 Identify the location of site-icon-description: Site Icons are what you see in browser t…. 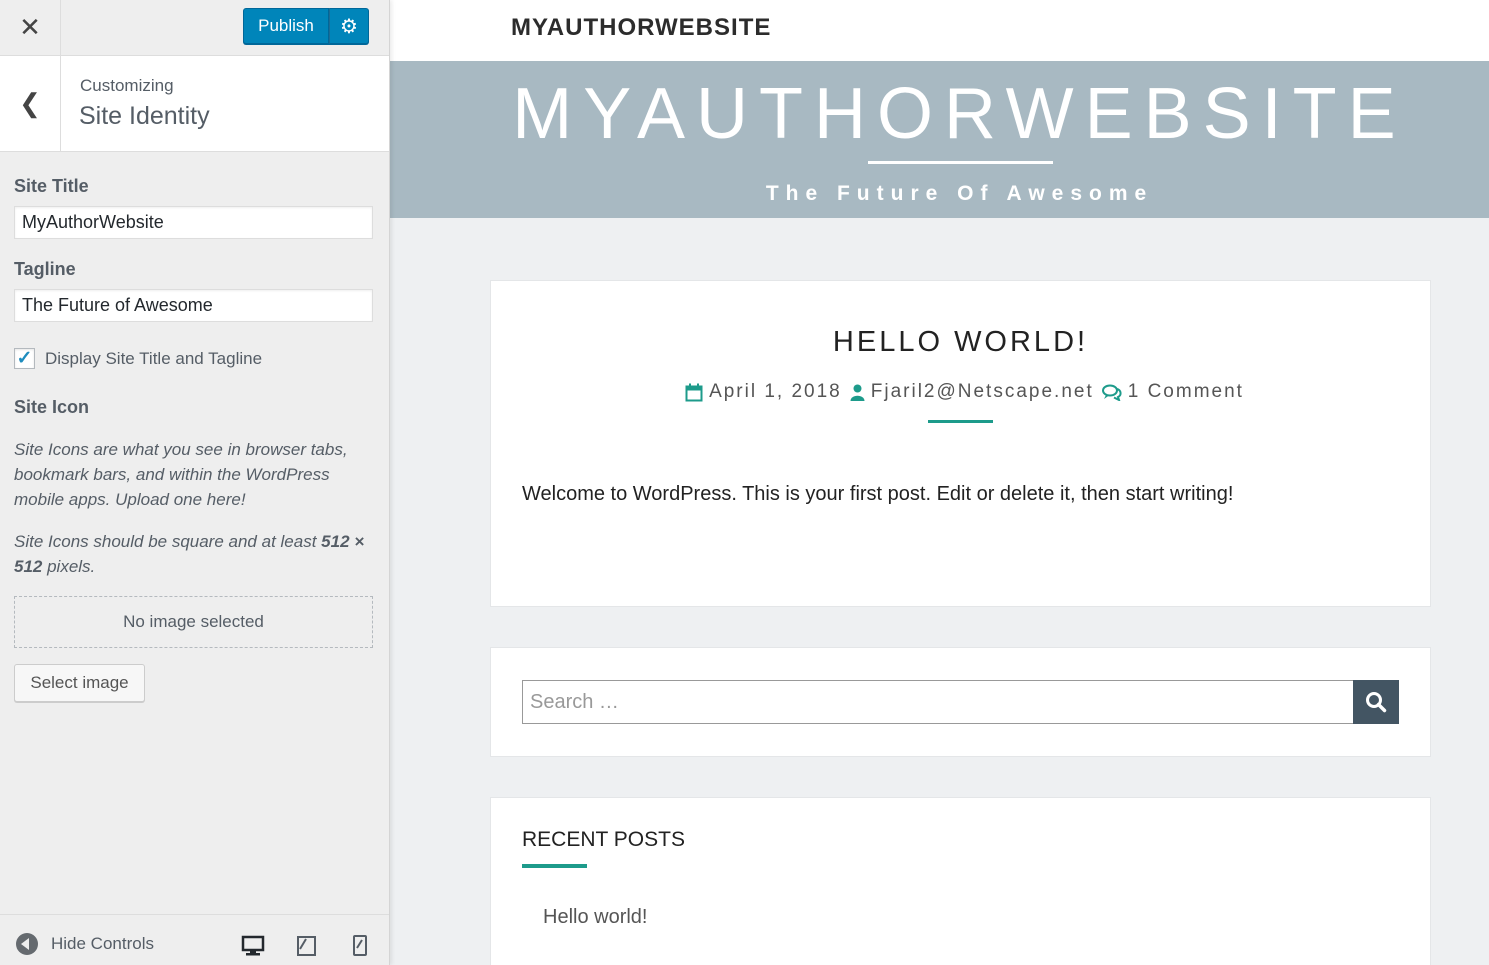
(181, 474).